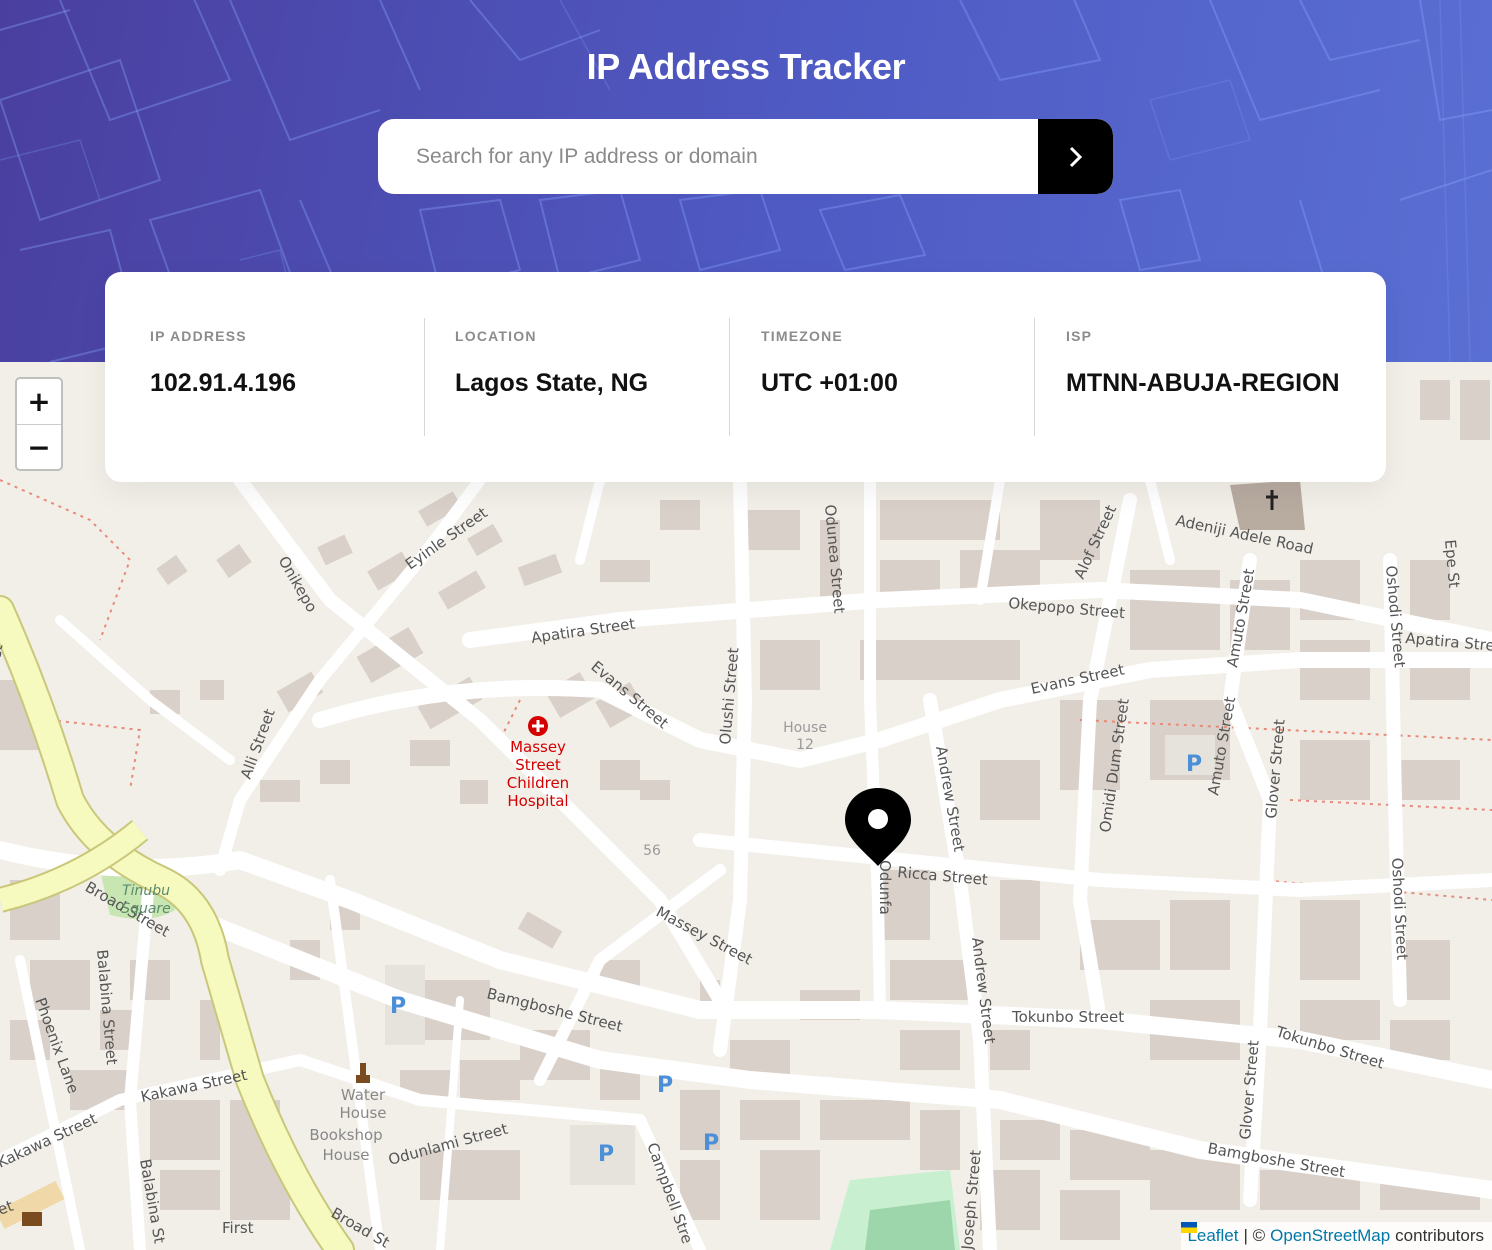 This screenshot has height=1250, width=1492. I want to click on timezone-label: TIMEZONE, so click(802, 336).